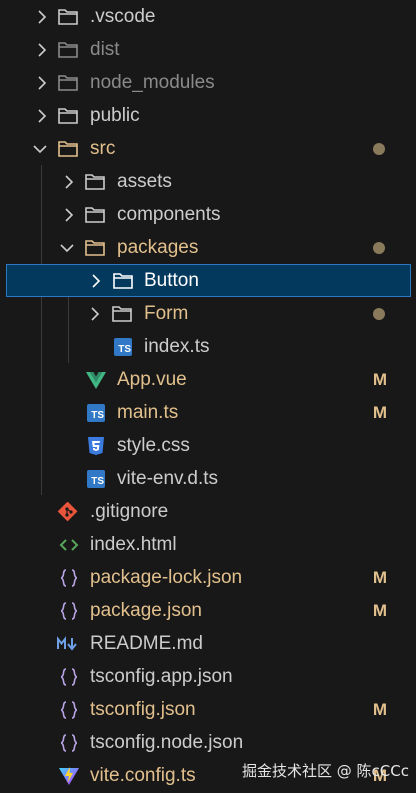 The width and height of the screenshot is (416, 793). I want to click on tree-item-form-folder: Form, so click(208, 313).